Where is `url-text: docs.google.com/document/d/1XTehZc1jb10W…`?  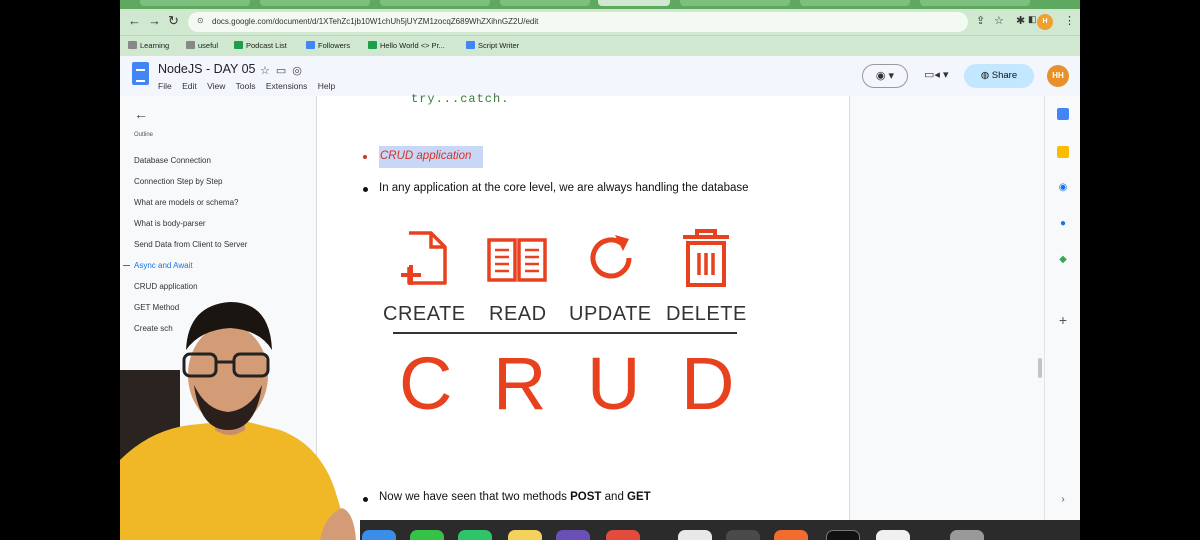
url-text: docs.google.com/document/d/1XTehZc1jb10W… is located at coordinates (375, 21).